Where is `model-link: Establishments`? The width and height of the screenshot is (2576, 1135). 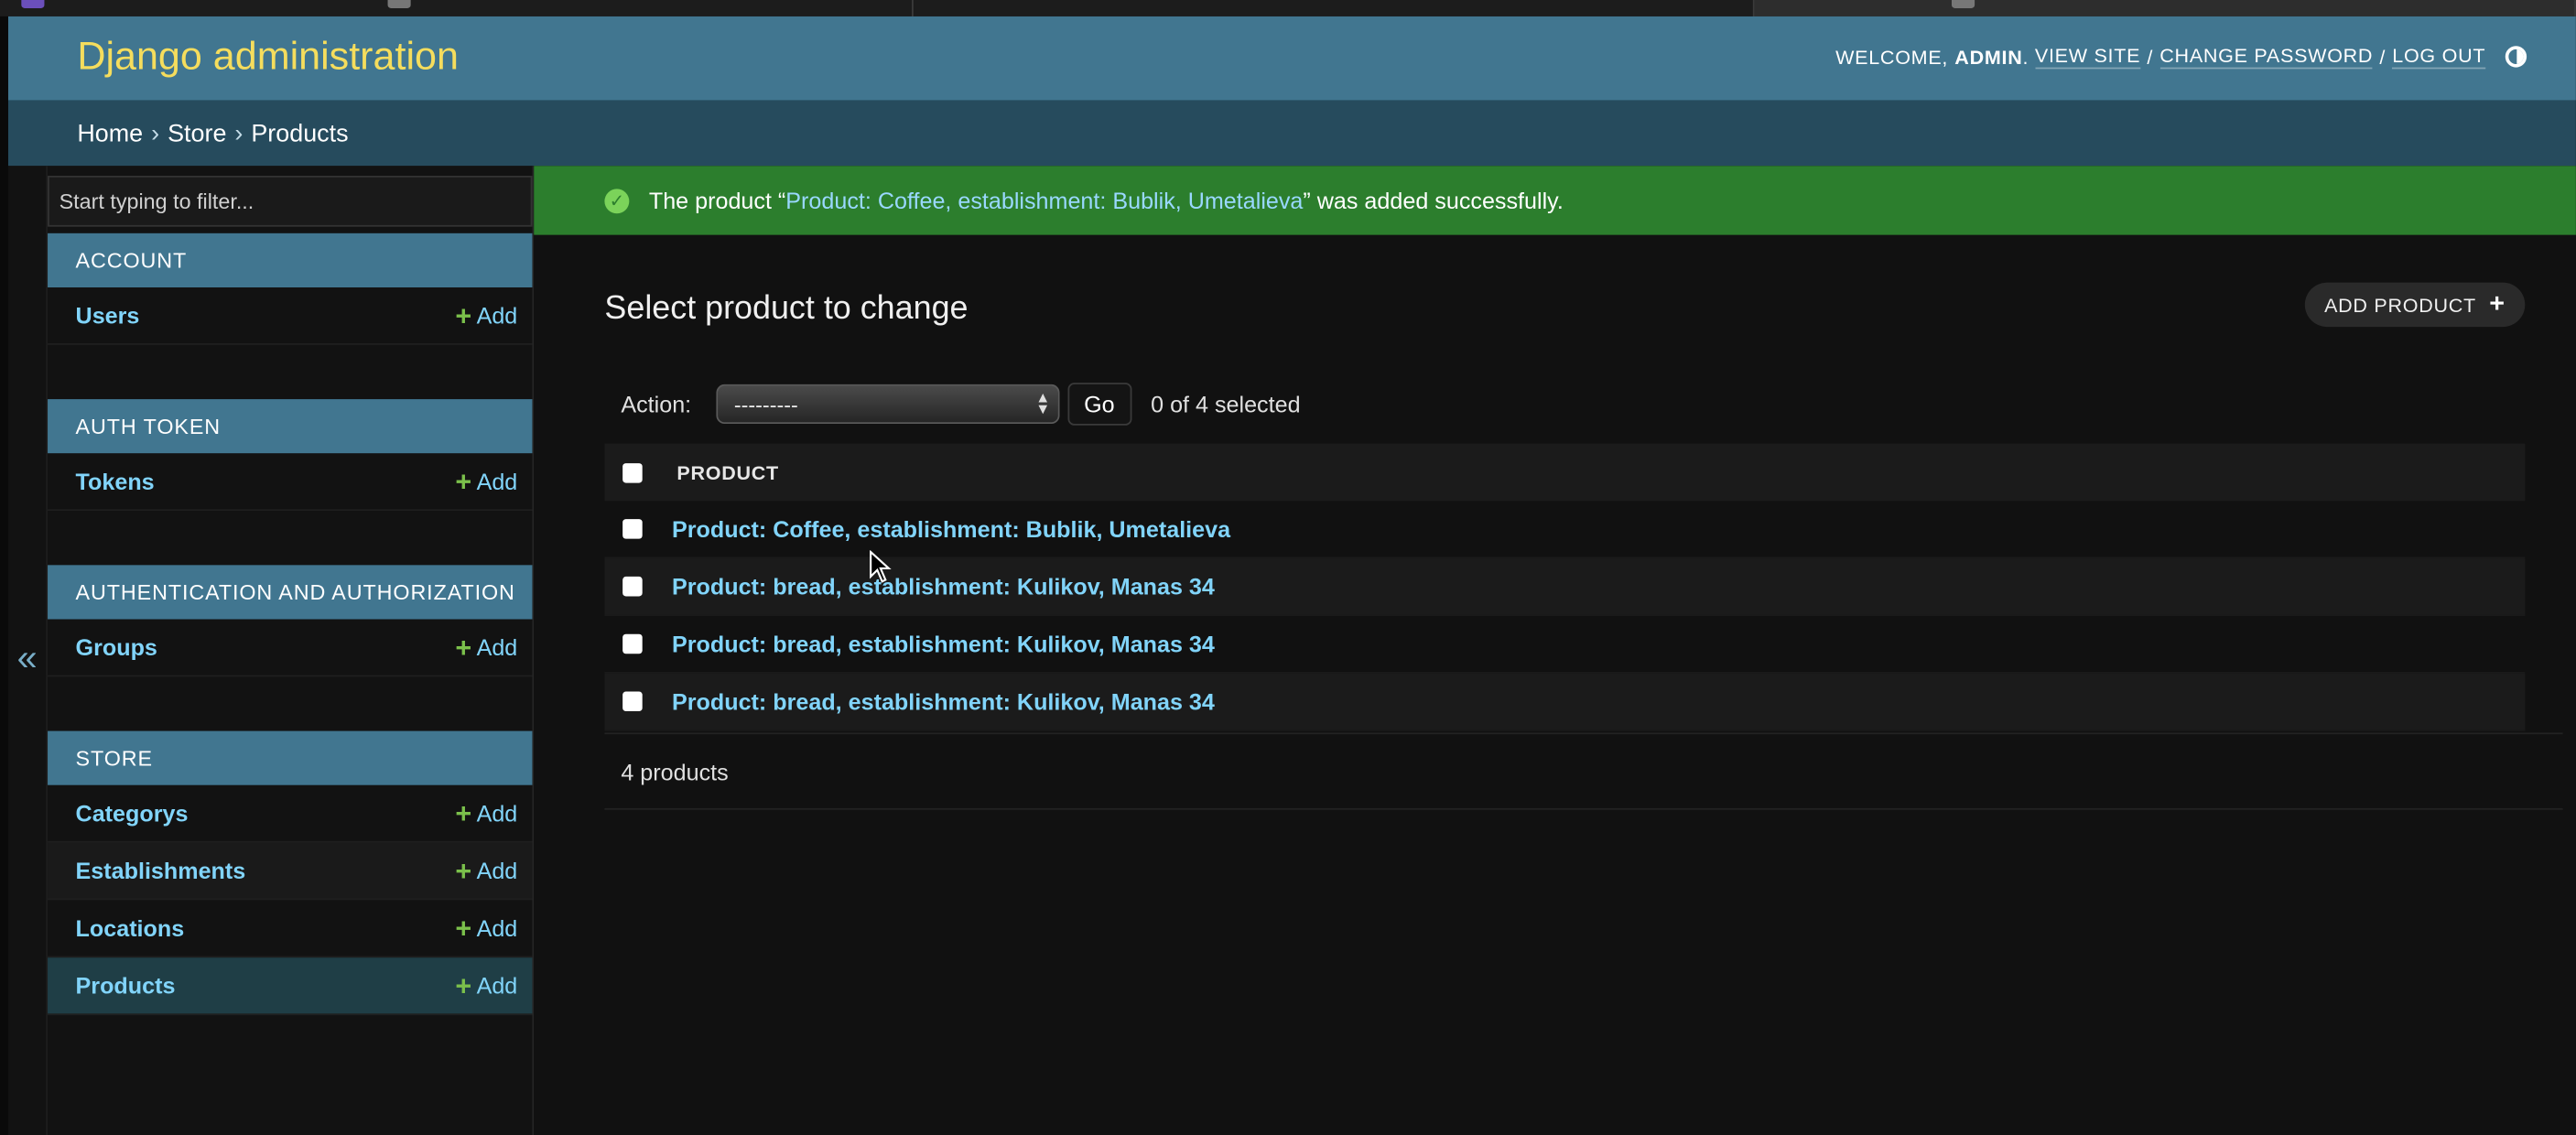
model-link: Establishments is located at coordinates (161, 871).